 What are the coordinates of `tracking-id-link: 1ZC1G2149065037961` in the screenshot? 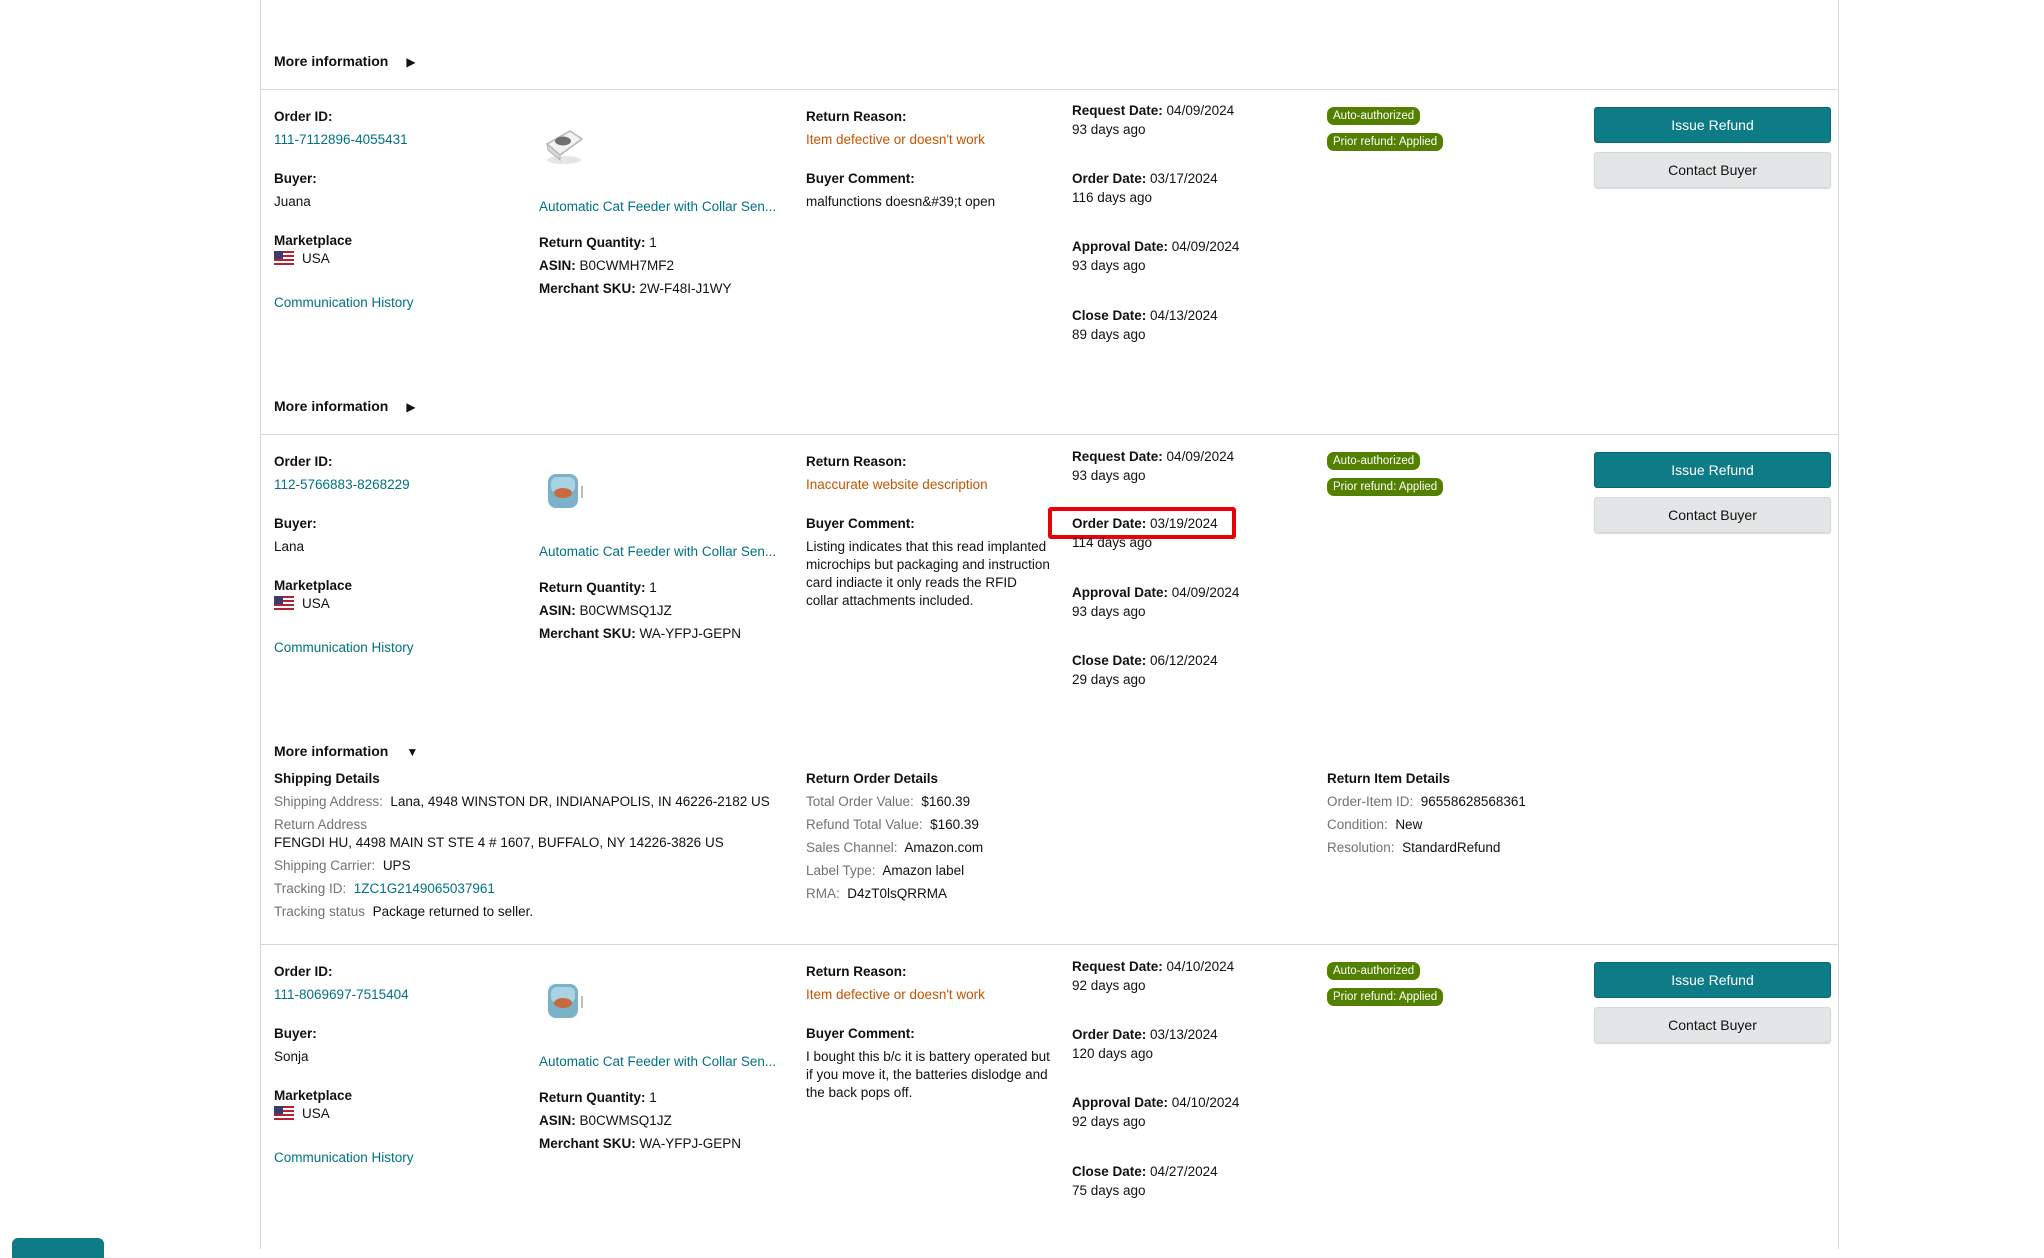 It's located at (424, 888).